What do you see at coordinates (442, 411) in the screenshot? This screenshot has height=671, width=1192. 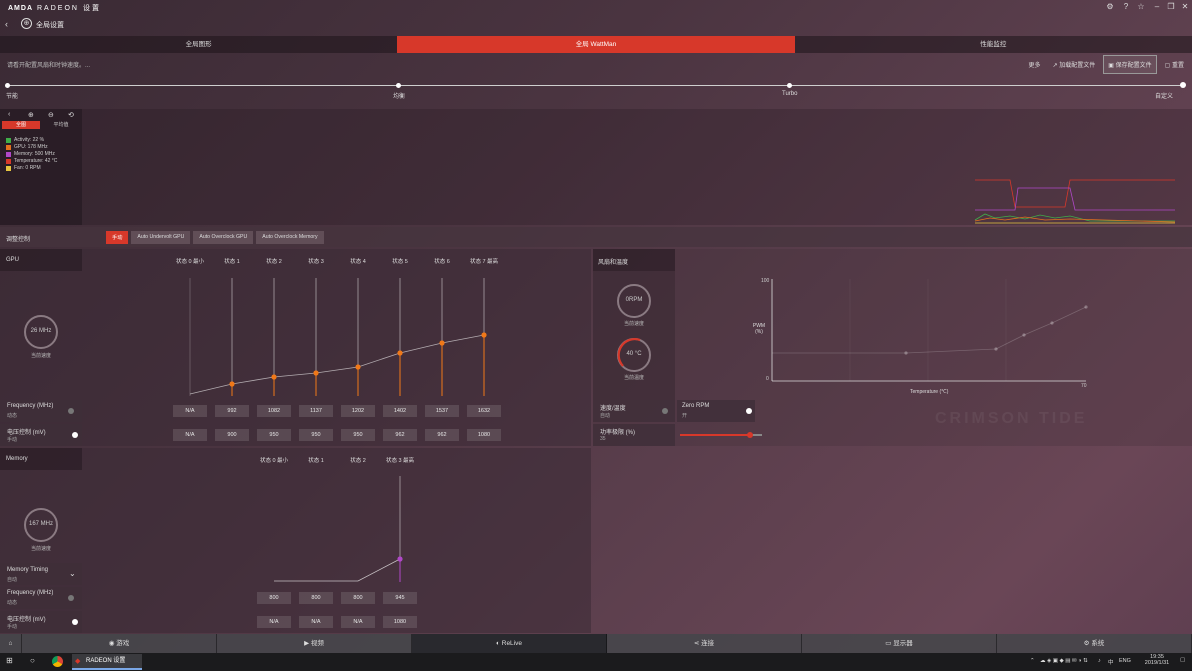 I see `gpu-freq-value: 1537` at bounding box center [442, 411].